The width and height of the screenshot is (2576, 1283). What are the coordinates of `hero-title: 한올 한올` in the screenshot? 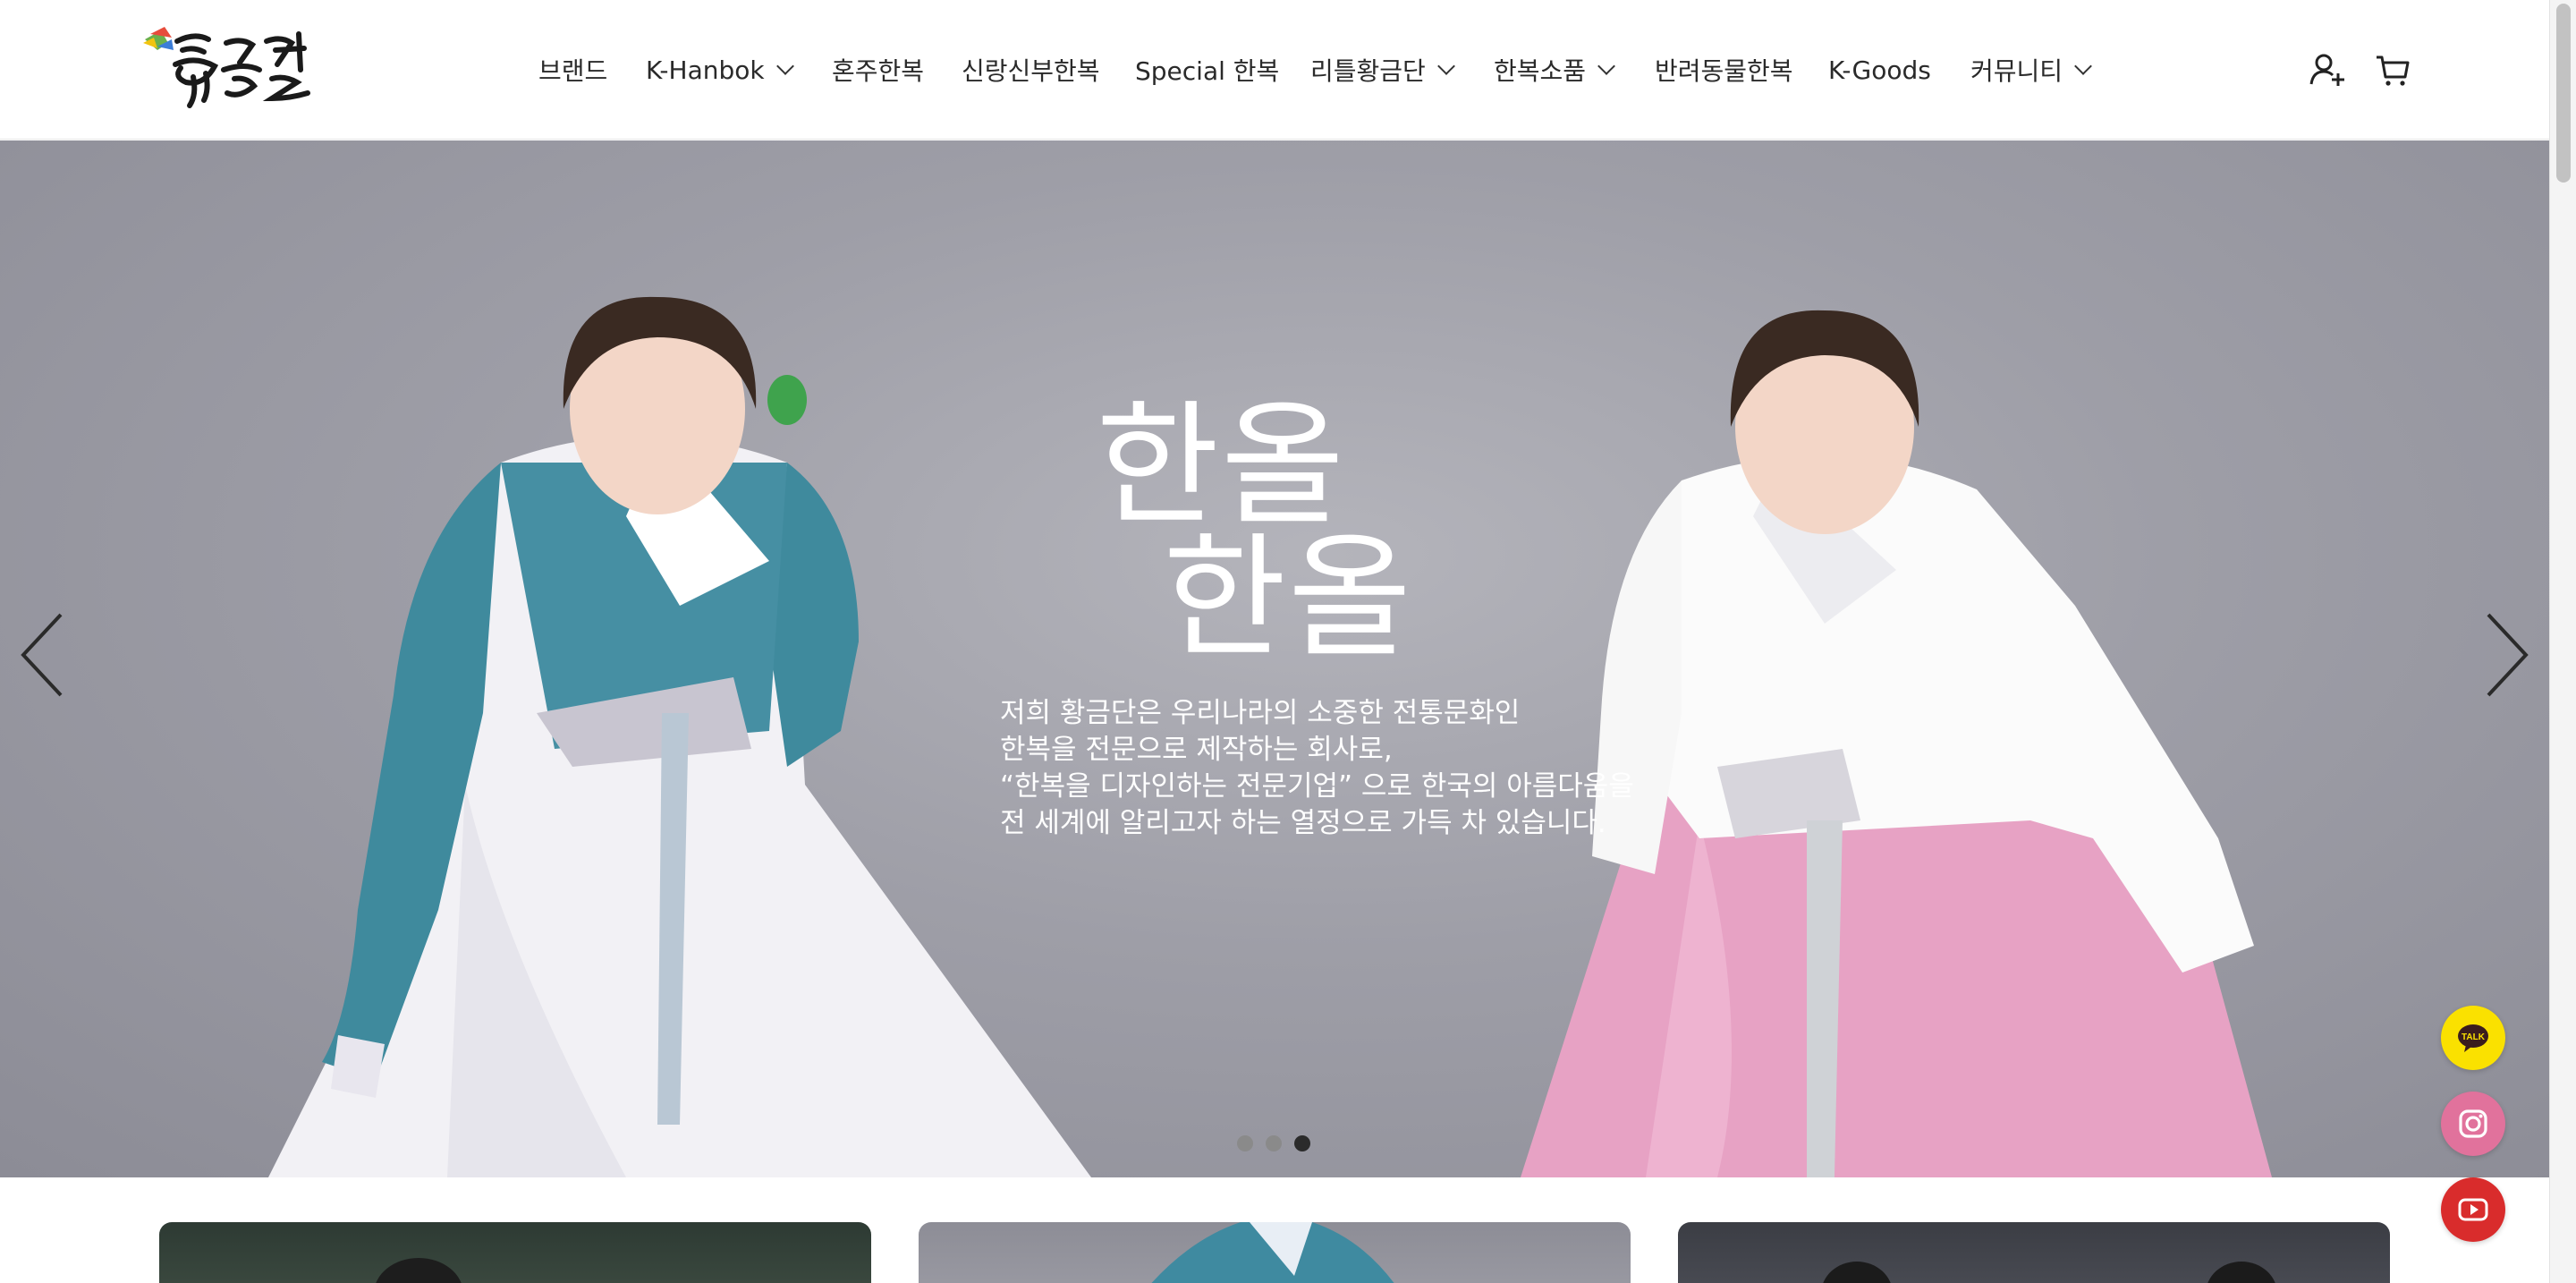 It's located at (1255, 537).